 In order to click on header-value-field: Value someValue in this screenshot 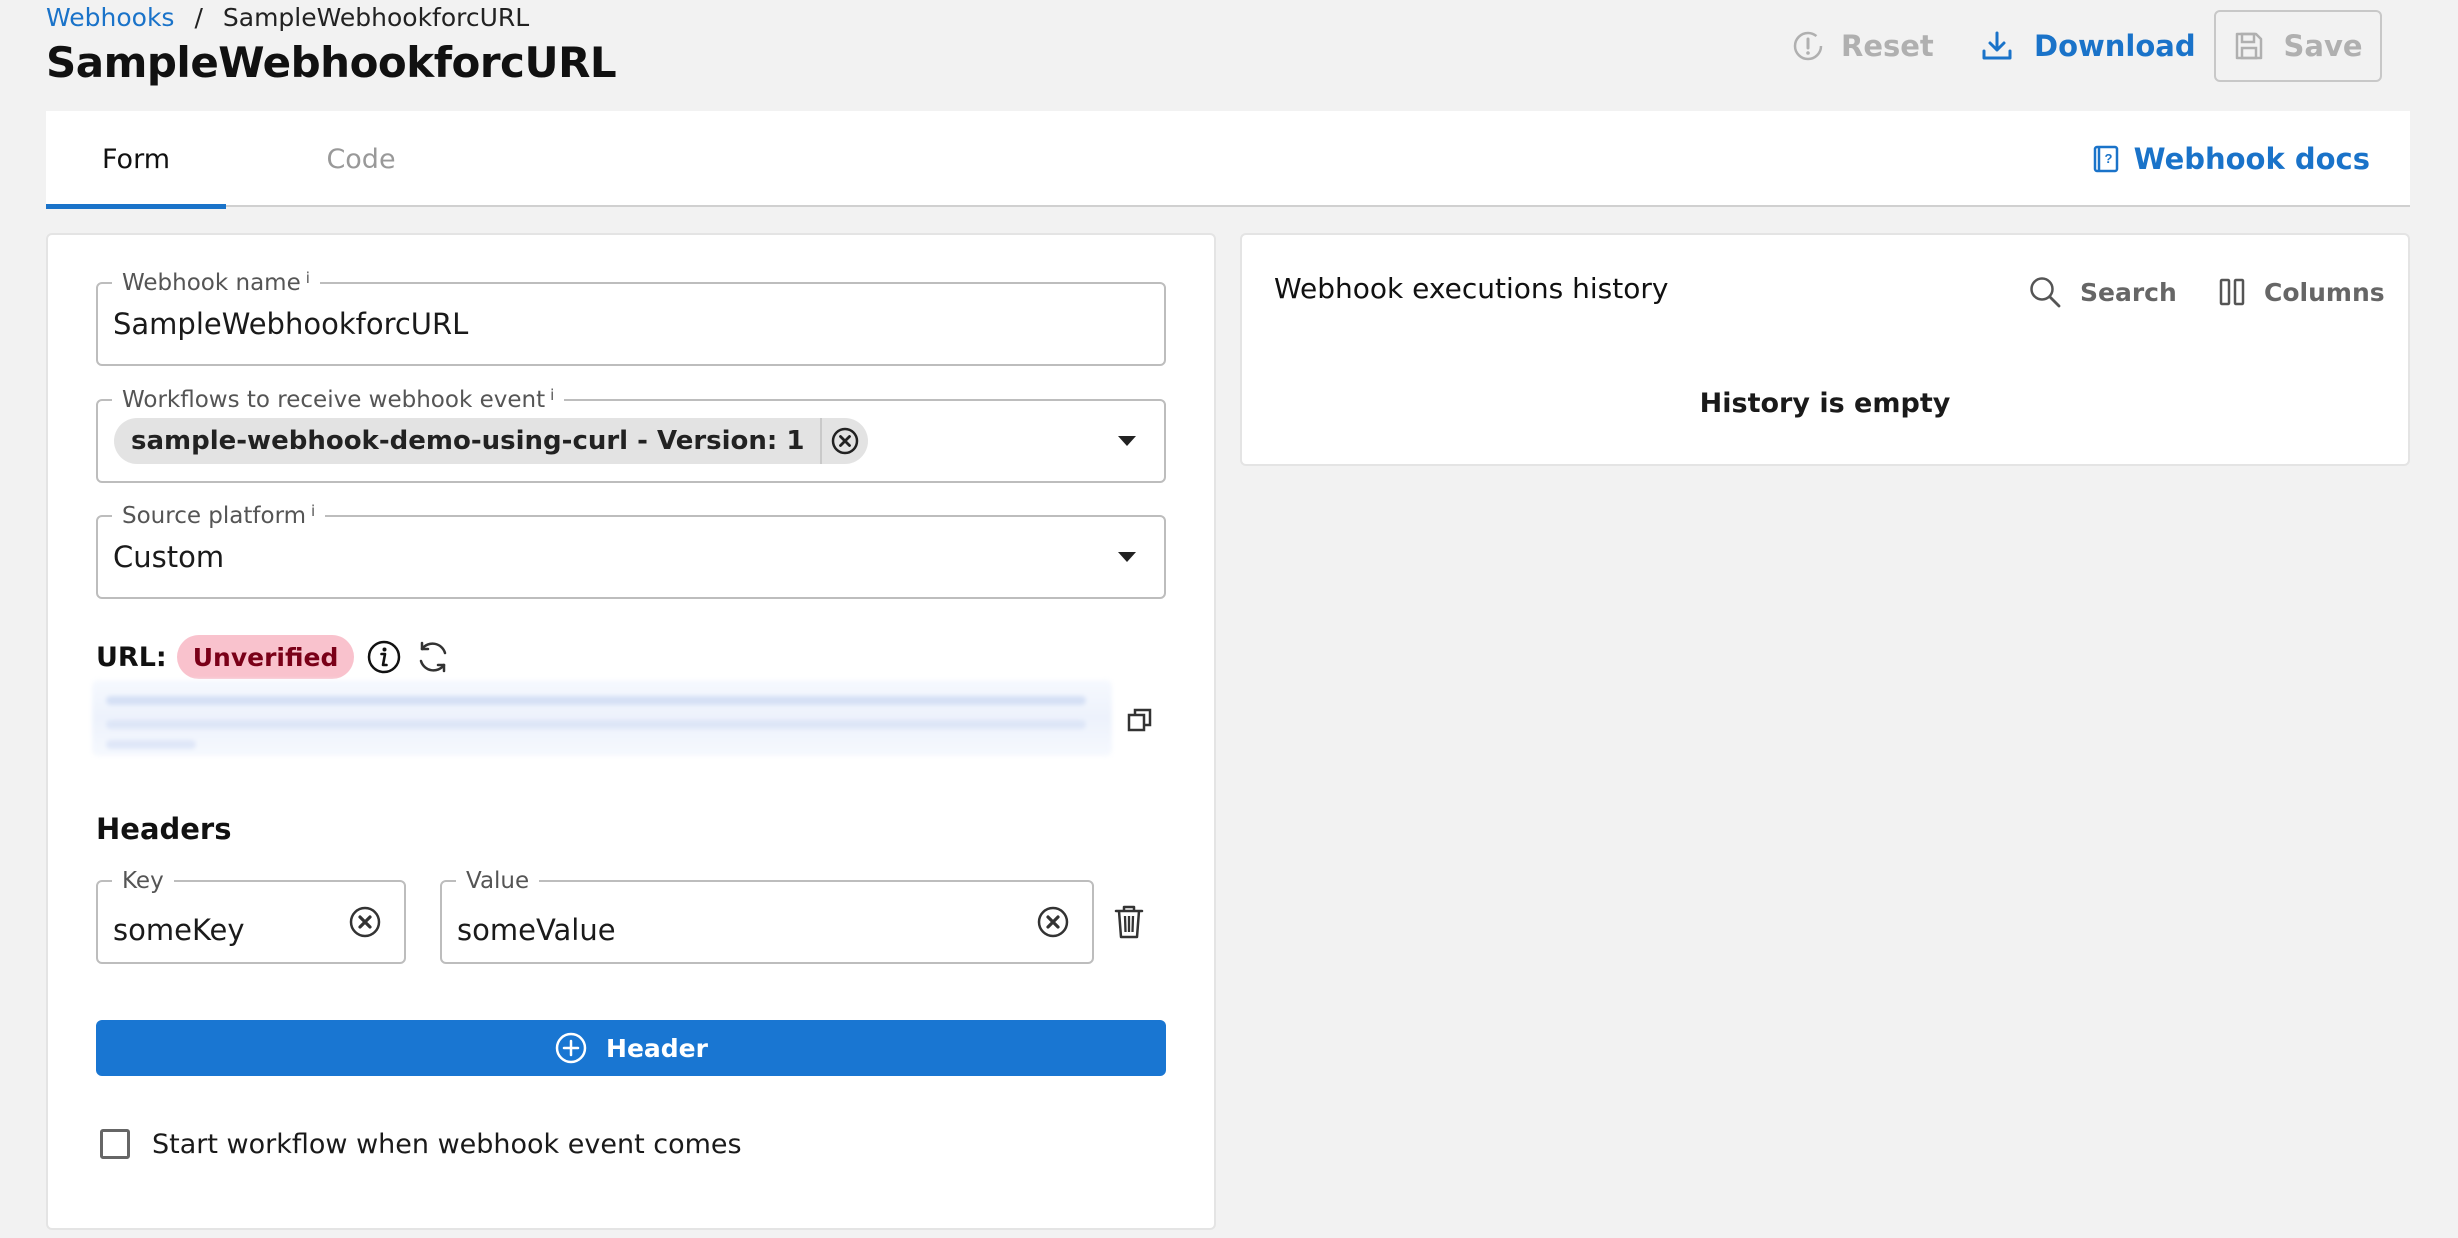, I will do `click(767, 916)`.